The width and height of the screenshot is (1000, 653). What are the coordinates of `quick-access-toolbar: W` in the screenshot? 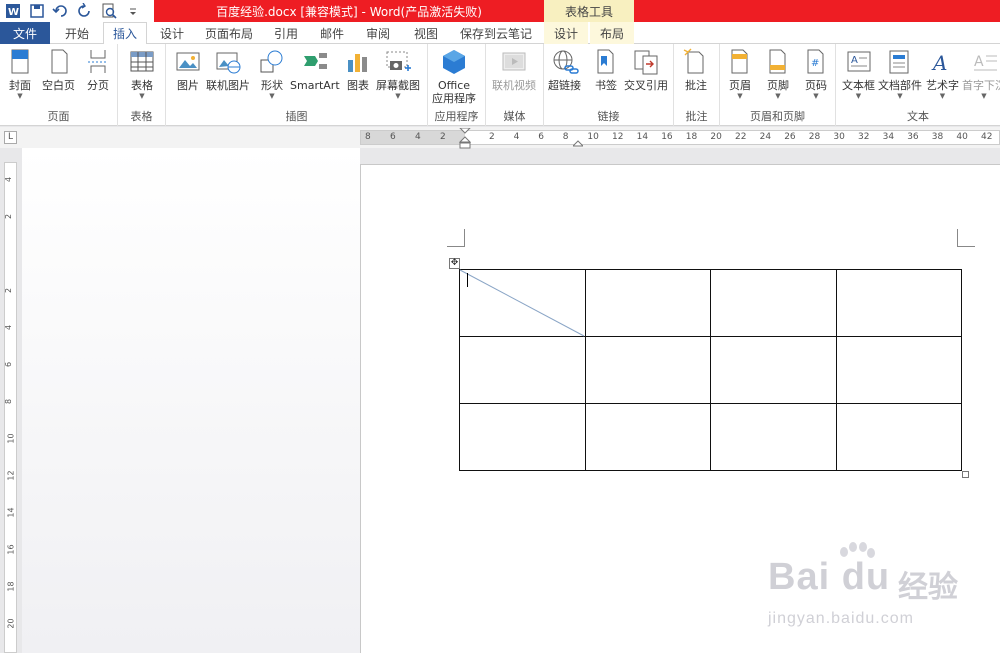 It's located at (77, 11).